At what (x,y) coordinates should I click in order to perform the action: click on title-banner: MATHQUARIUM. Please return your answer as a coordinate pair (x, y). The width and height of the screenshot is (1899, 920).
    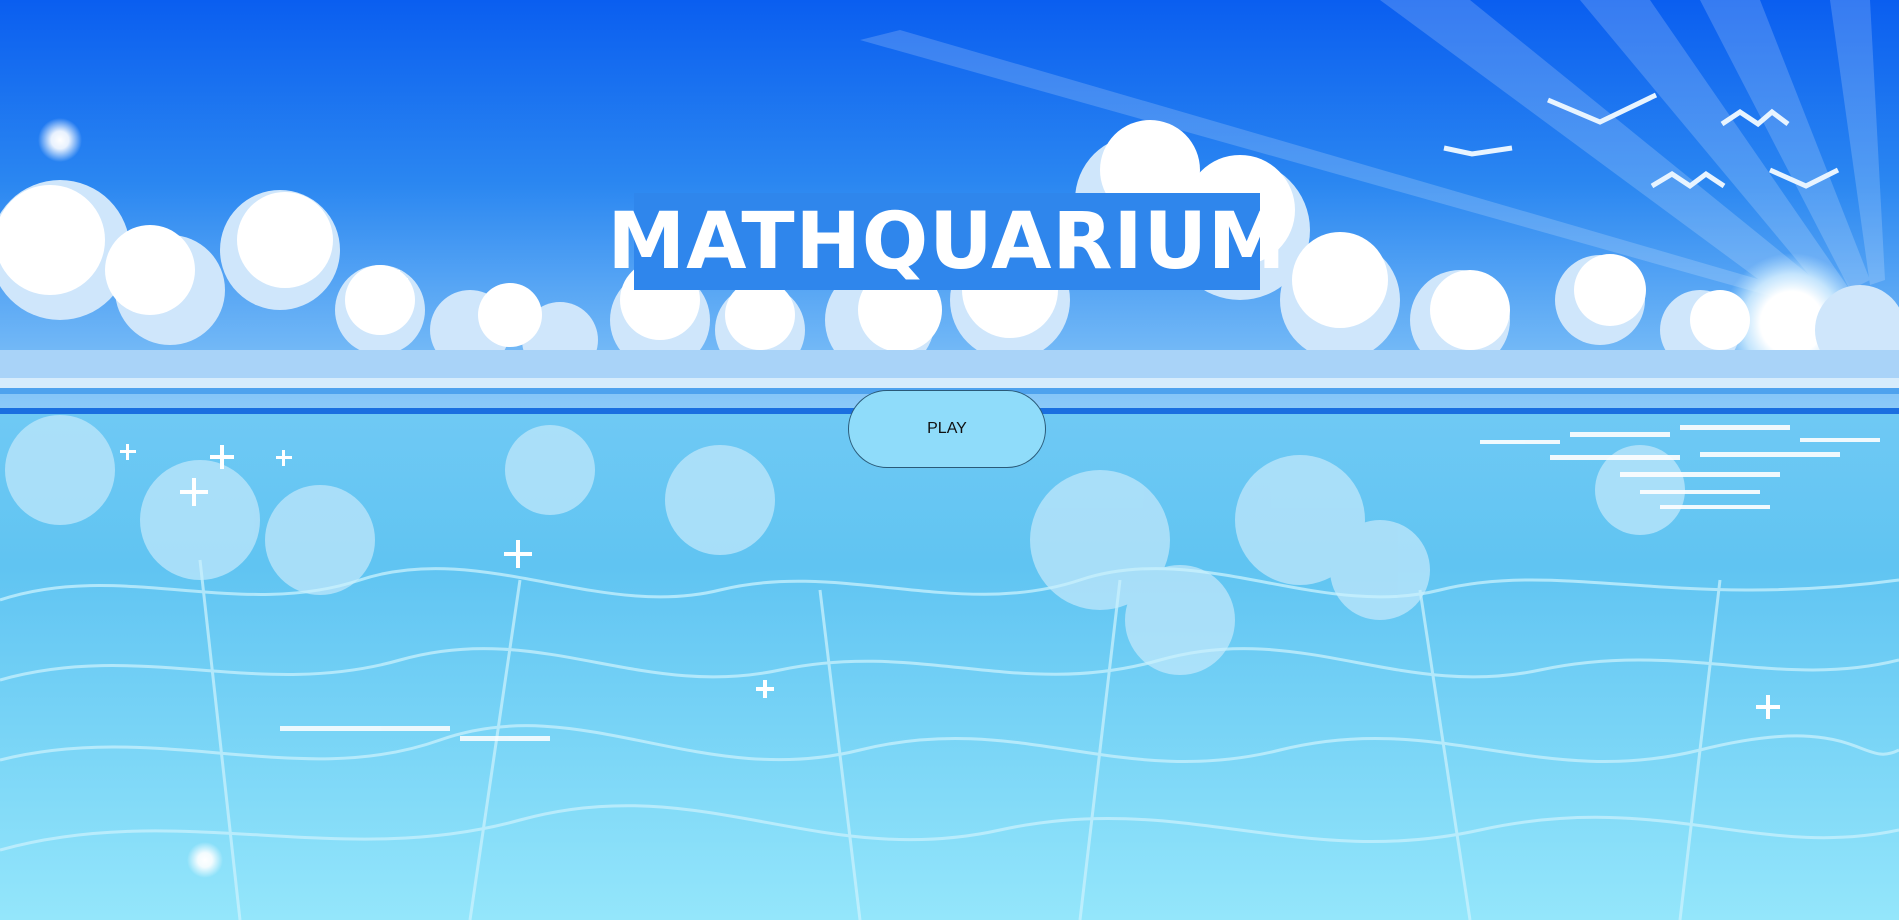
    Looking at the image, I should click on (946, 241).